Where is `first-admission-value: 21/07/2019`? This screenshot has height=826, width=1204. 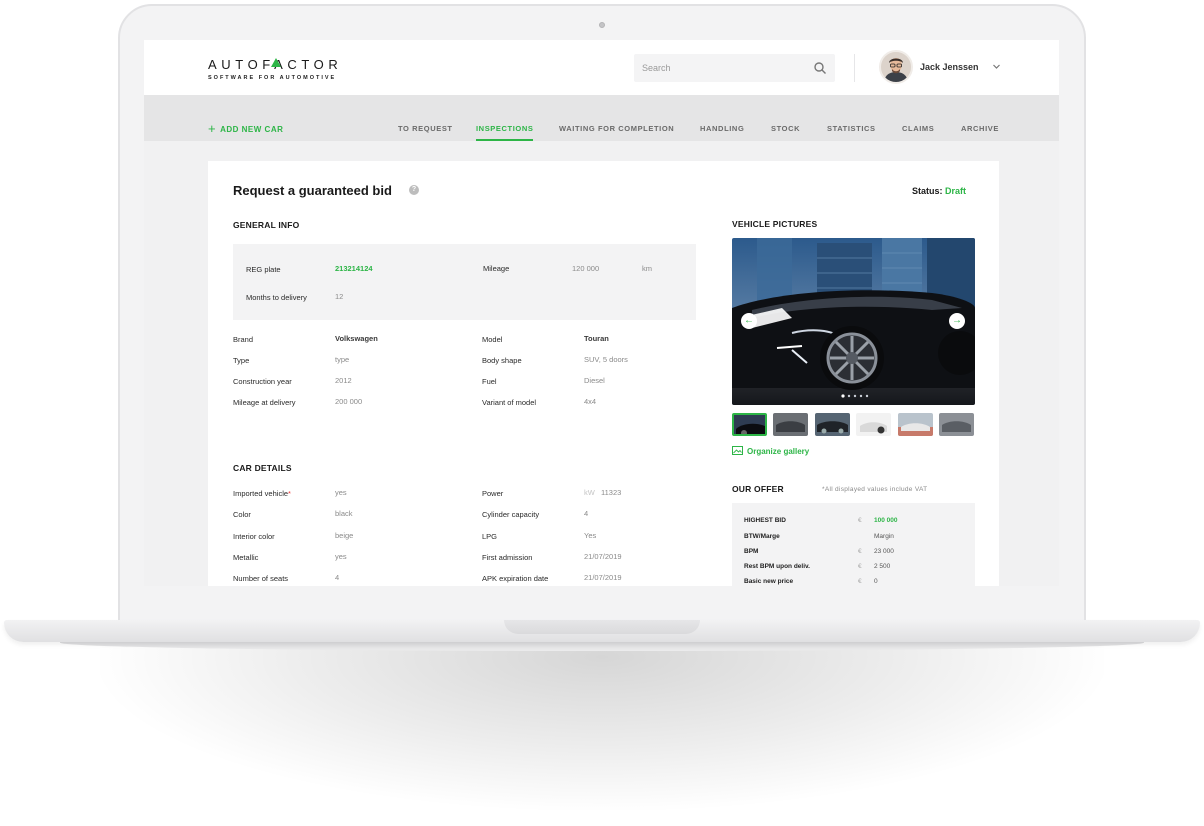 first-admission-value: 21/07/2019 is located at coordinates (603, 556).